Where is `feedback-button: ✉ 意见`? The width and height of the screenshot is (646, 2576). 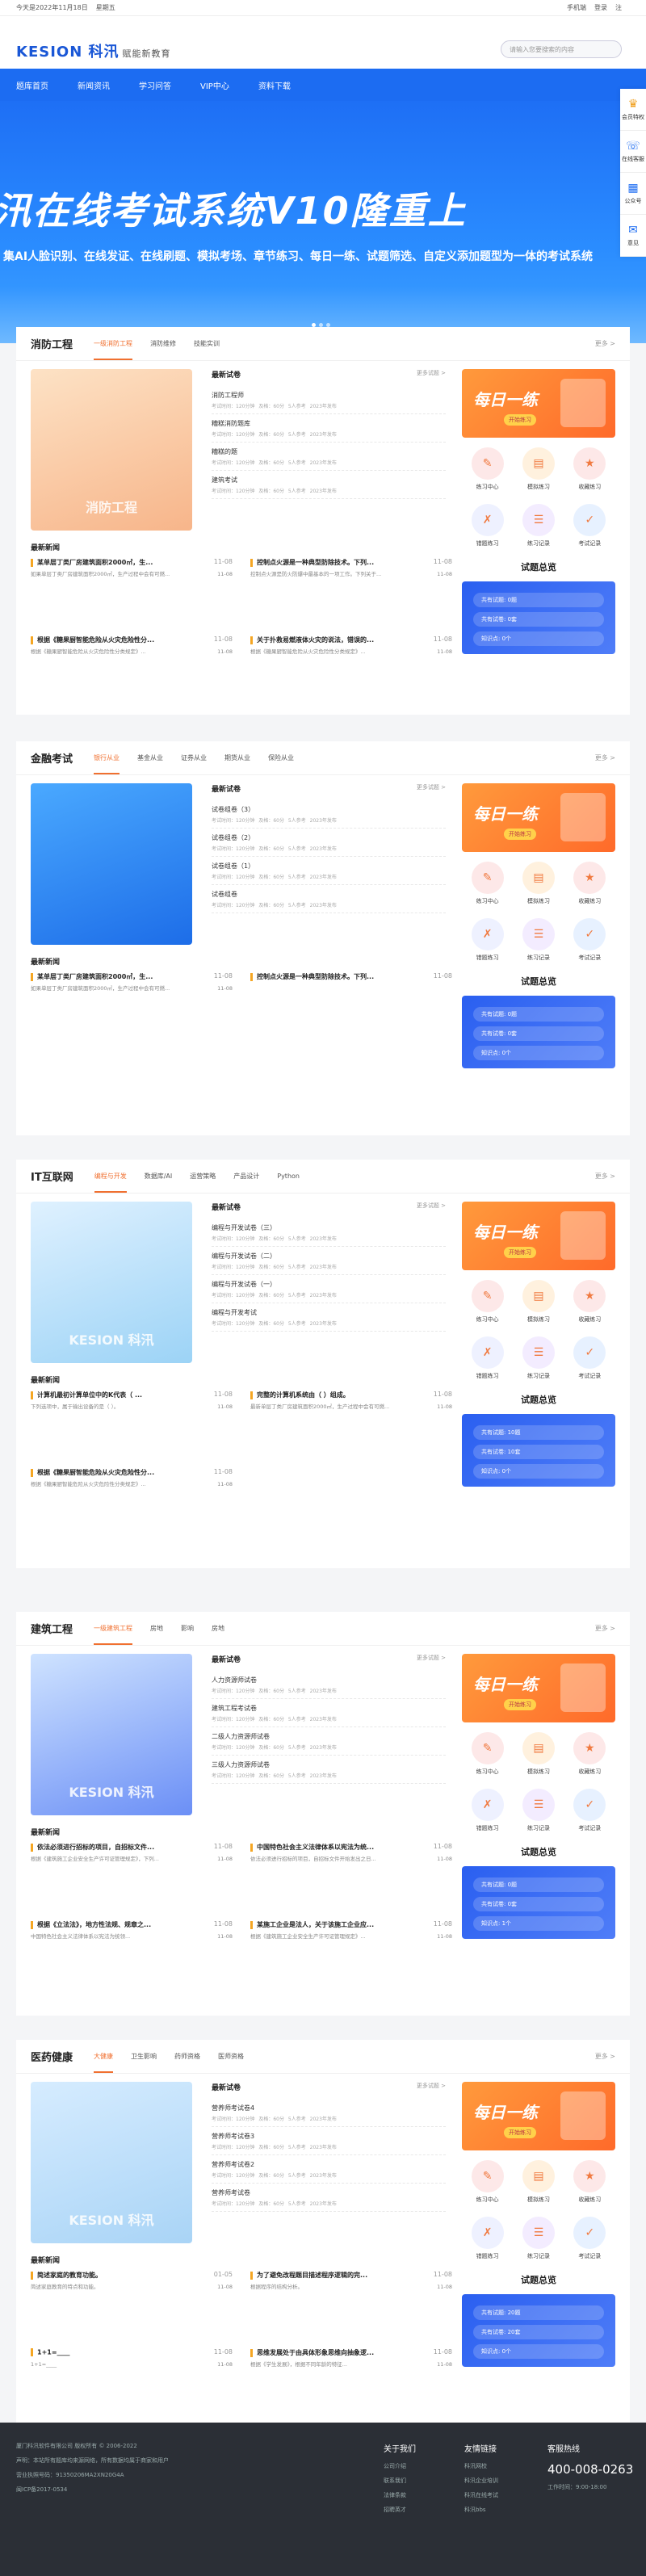 feedback-button: ✉ 意见 is located at coordinates (633, 236).